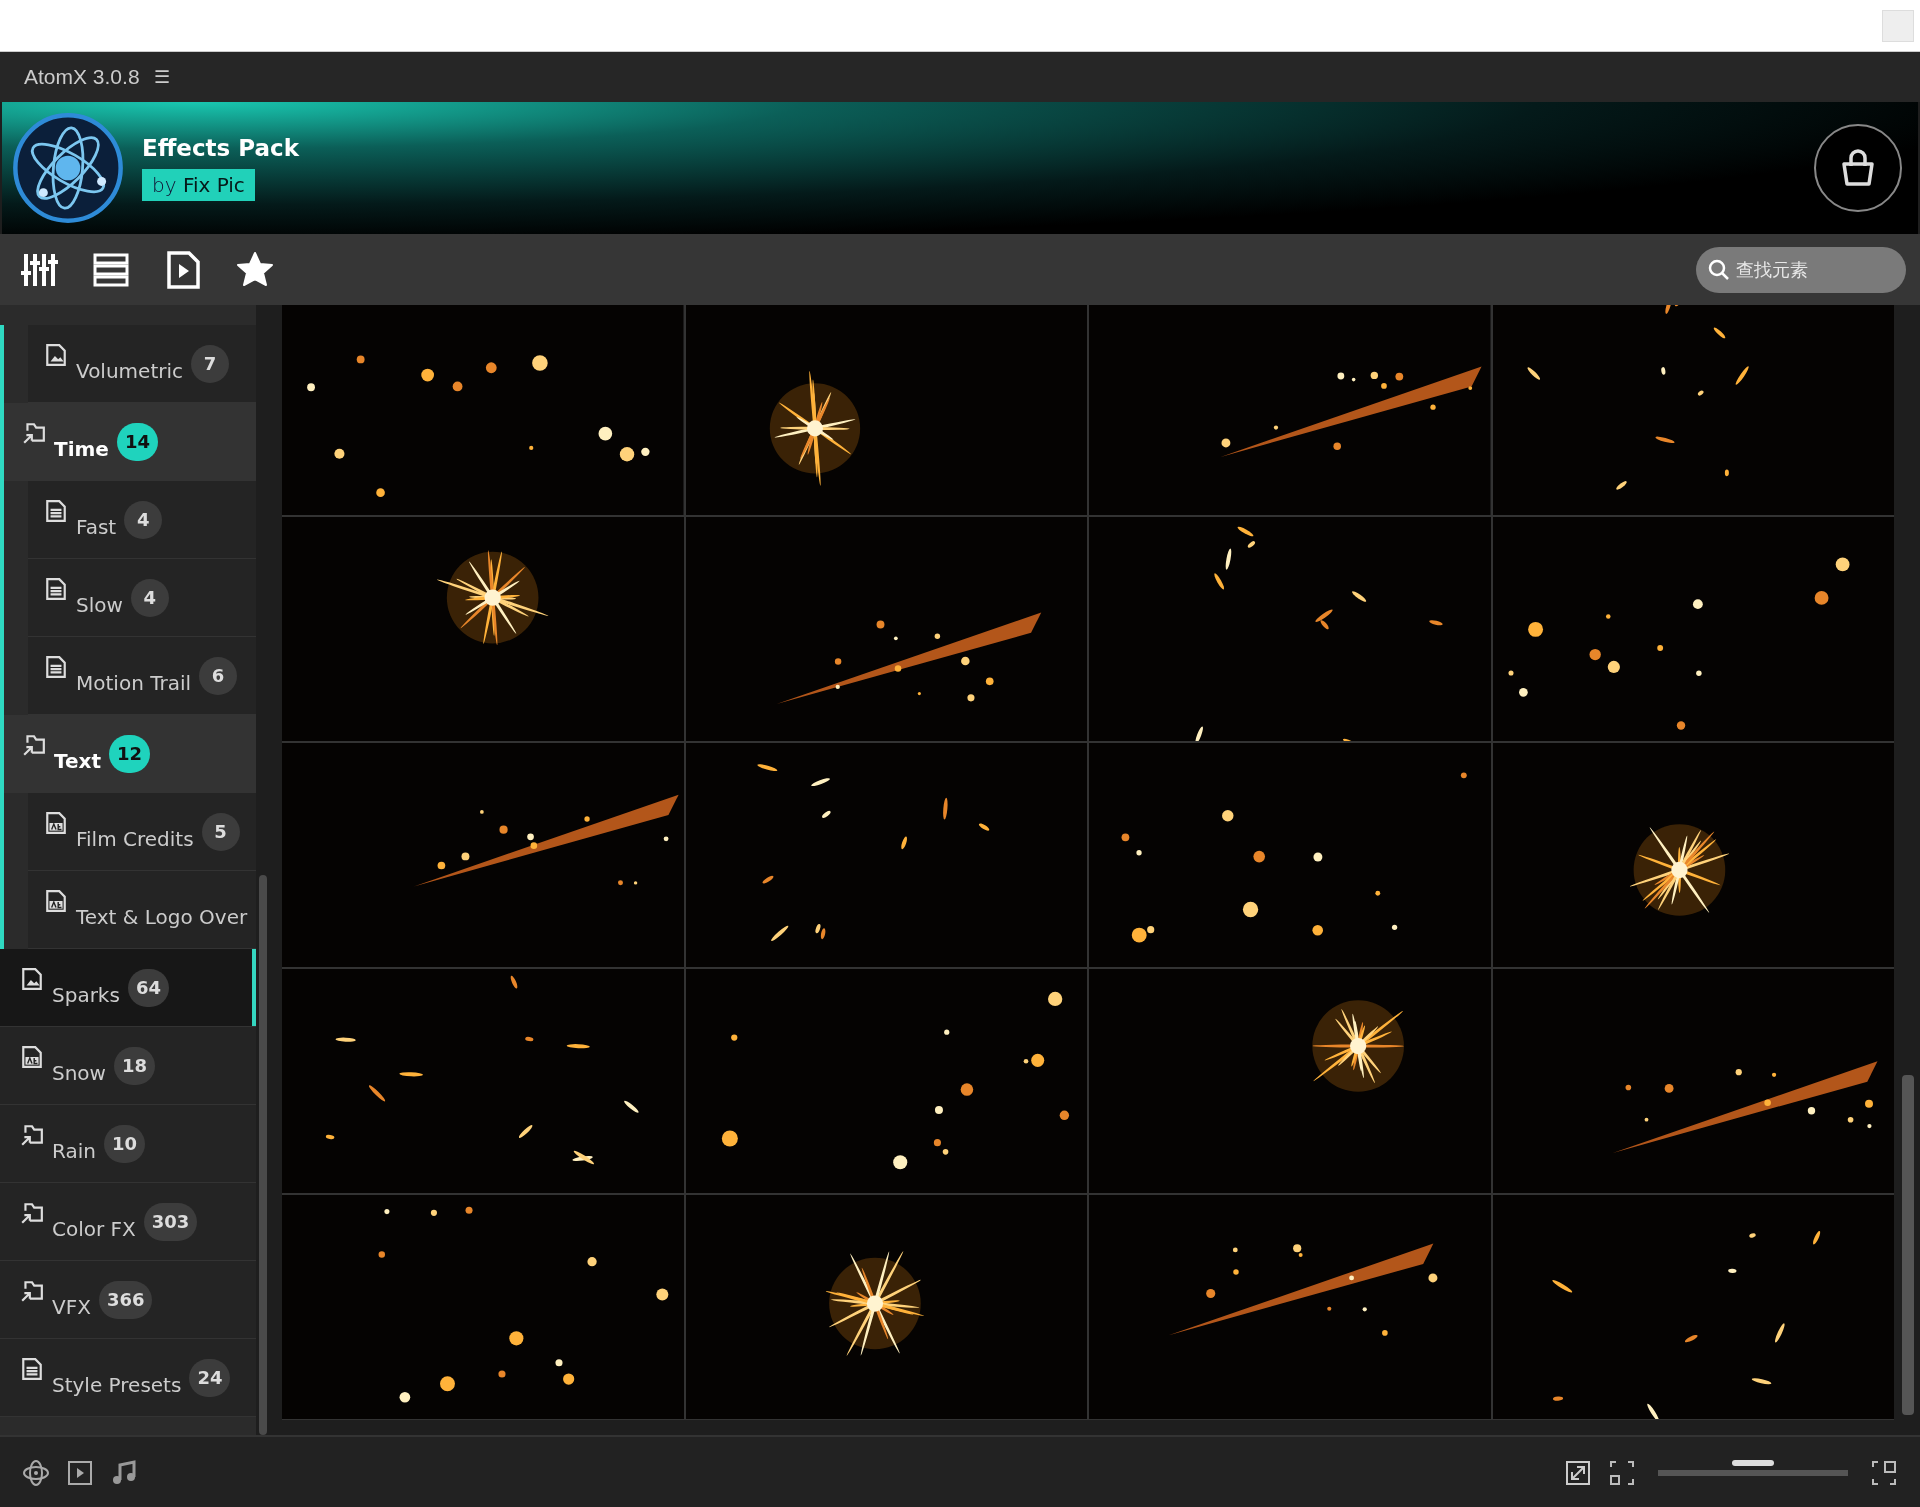  What do you see at coordinates (142, 910) in the screenshot?
I see `tree-subitem: Text & Logo Over` at bounding box center [142, 910].